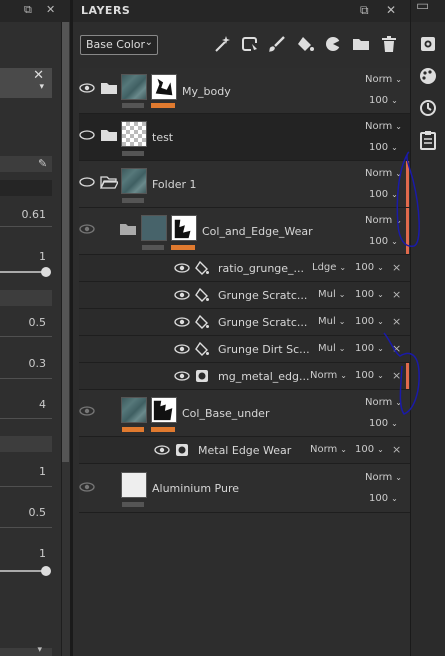 The width and height of the screenshot is (445, 656). I want to click on effect-row: ratio_grunge_... Ldge ⌄ 100 ⌄ ×, so click(244, 268).